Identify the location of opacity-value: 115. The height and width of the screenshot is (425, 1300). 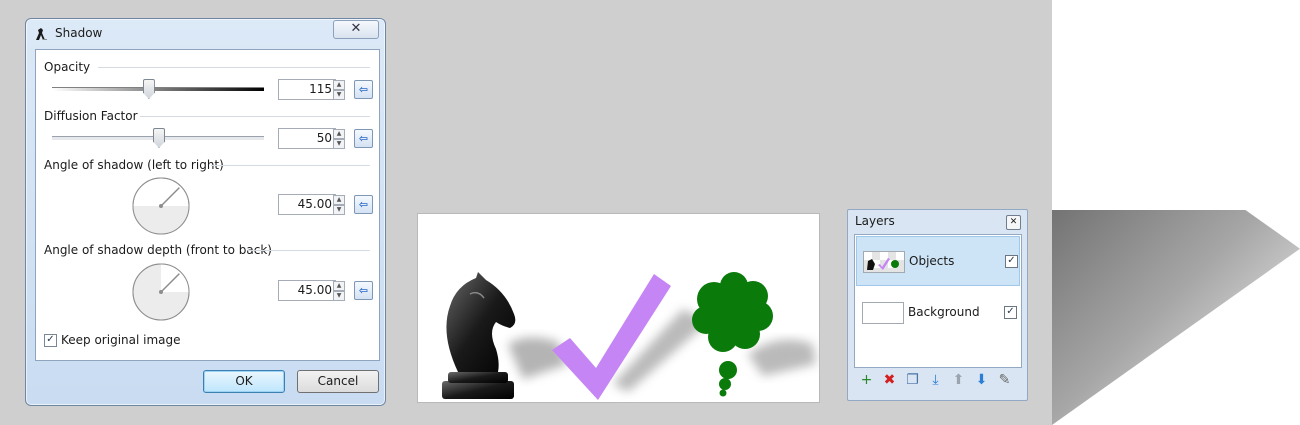
(320, 89).